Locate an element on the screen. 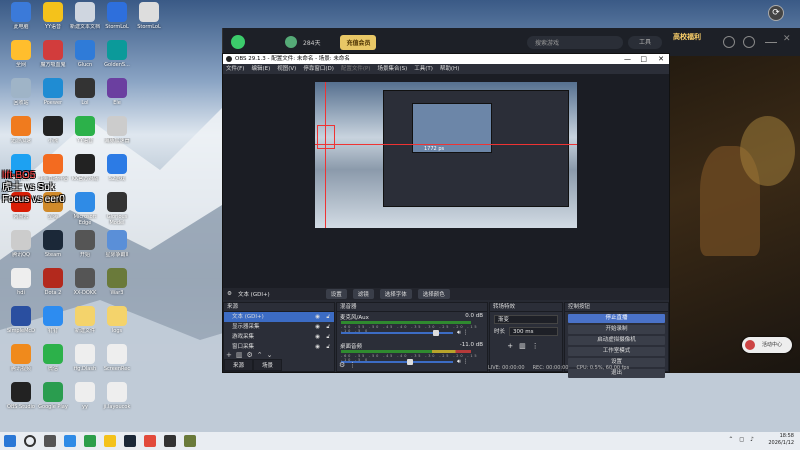  stop-streaming-button: 停止直播 is located at coordinates (616, 318).